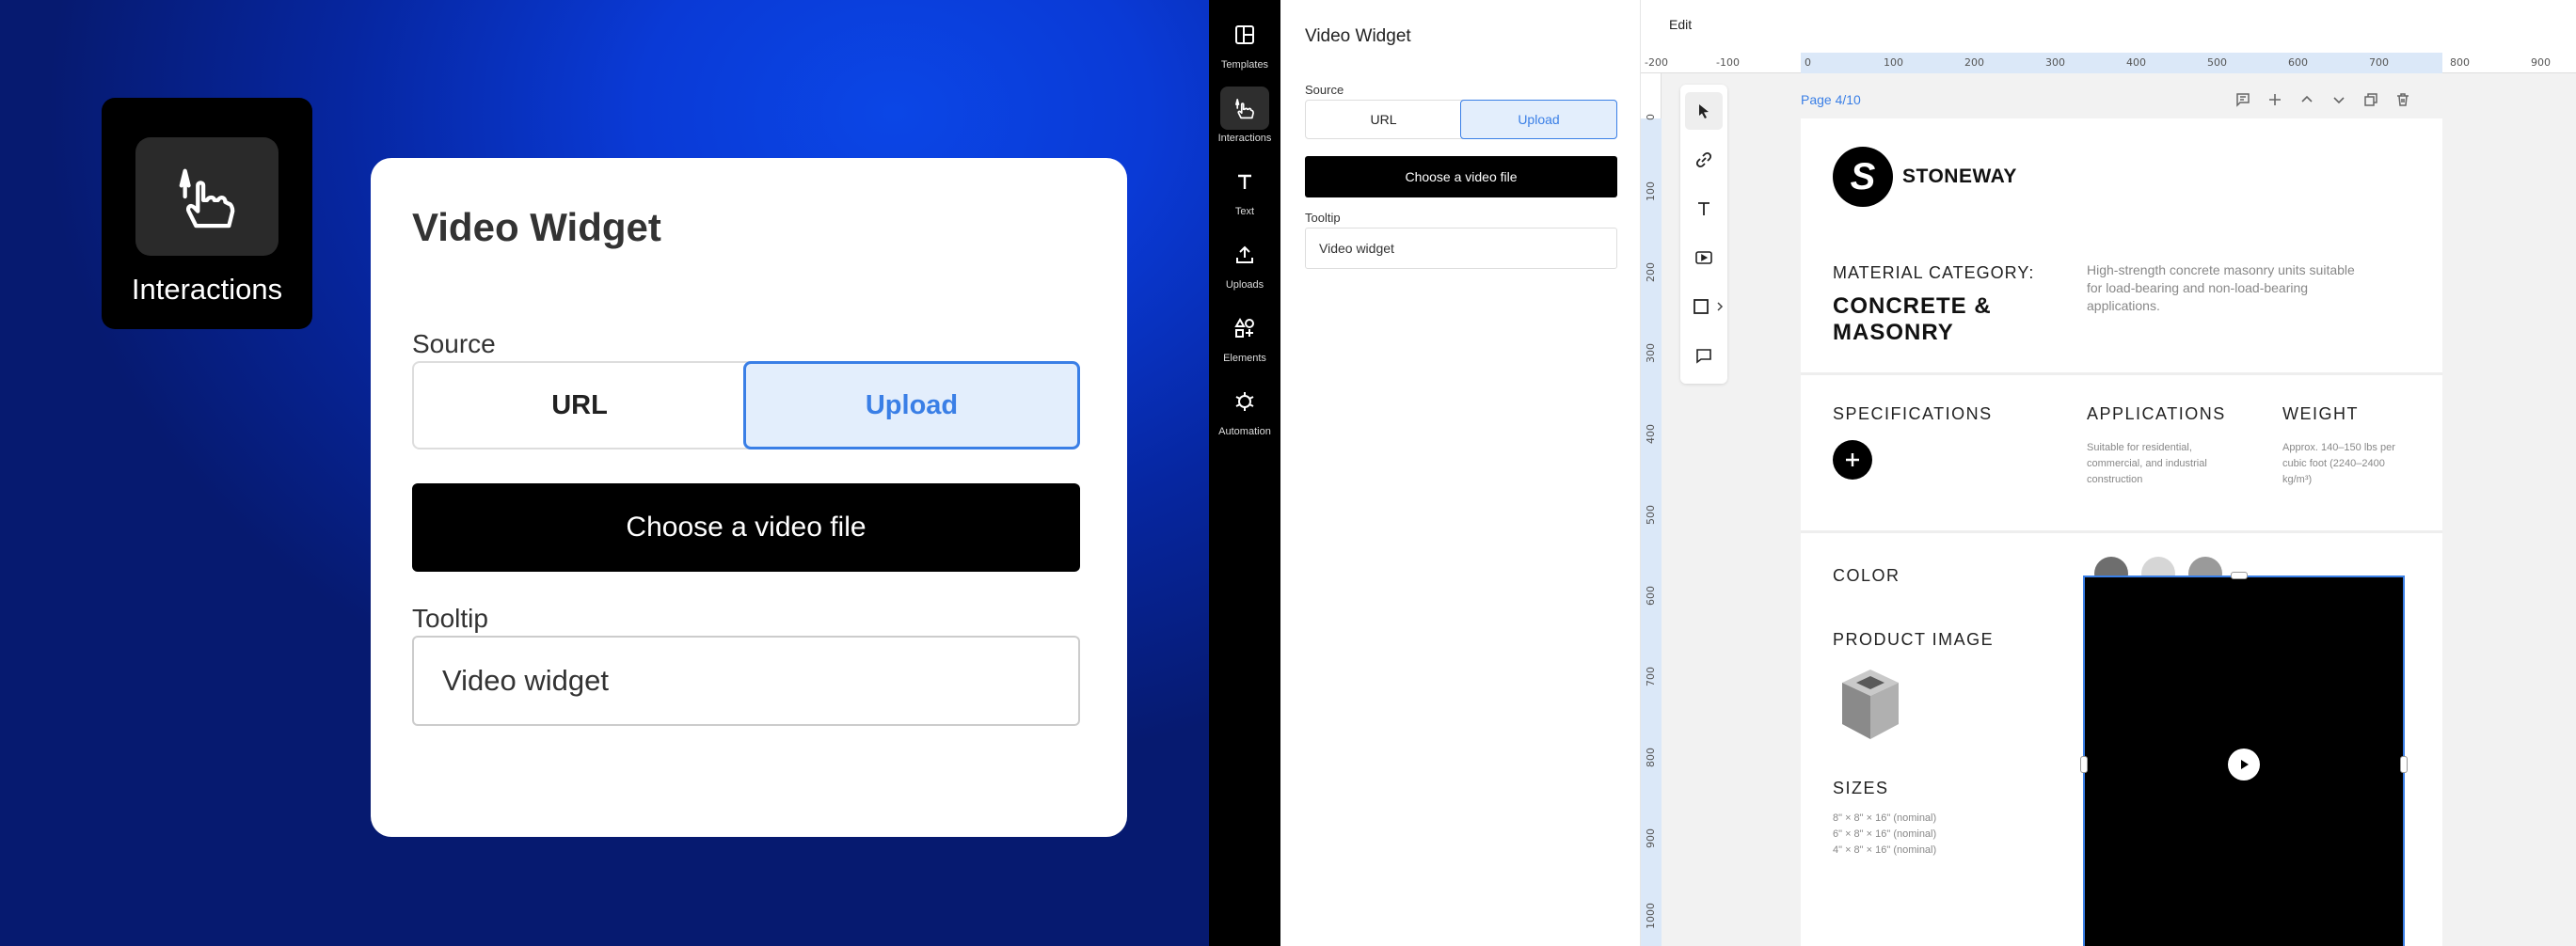  What do you see at coordinates (1651, 434) in the screenshot?
I see `ruler-tick: 400` at bounding box center [1651, 434].